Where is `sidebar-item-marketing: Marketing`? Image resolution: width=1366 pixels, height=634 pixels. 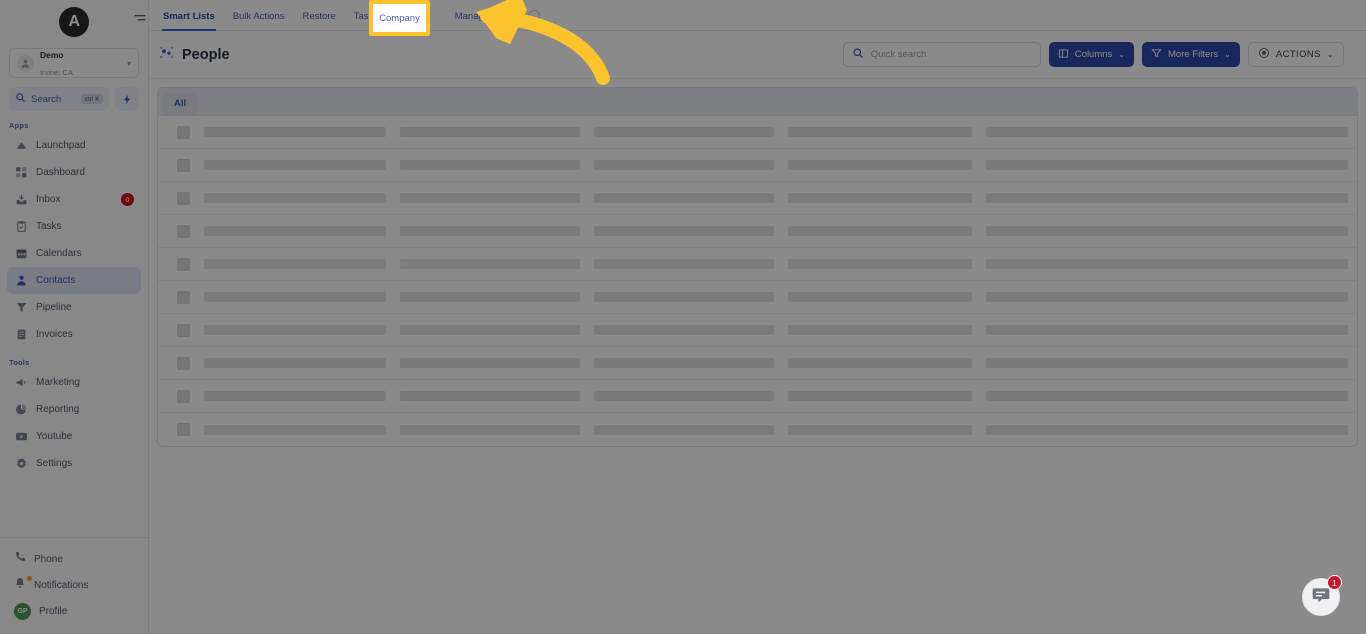 sidebar-item-marketing: Marketing is located at coordinates (74, 382).